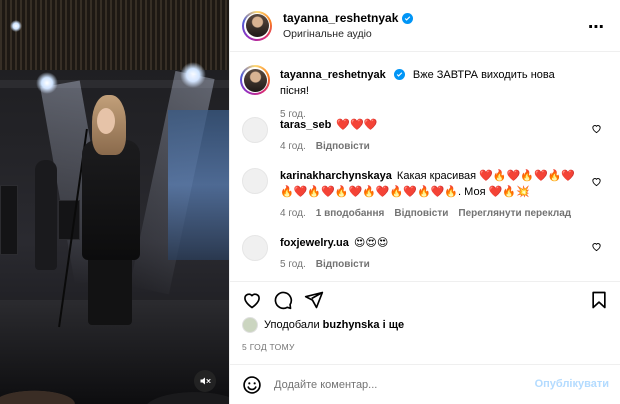 This screenshot has width=620, height=404. Describe the element at coordinates (333, 75) in the screenshot. I see `caption-username: tayanna_reshetnyak` at that location.